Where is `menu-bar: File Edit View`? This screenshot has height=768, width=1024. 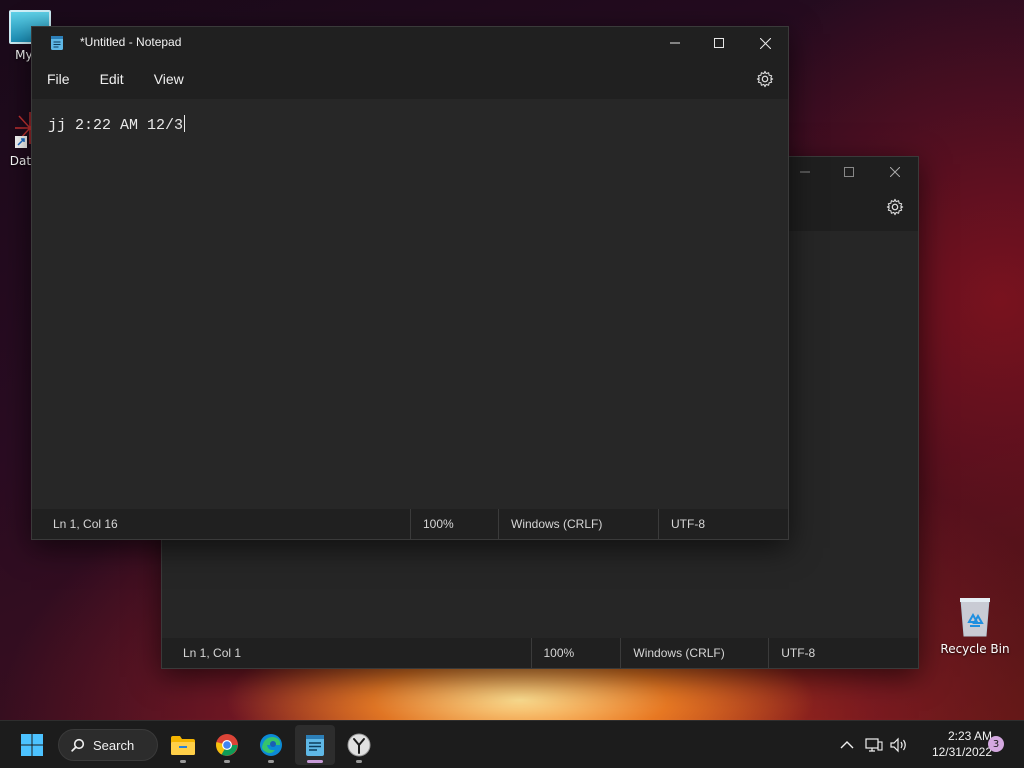 menu-bar: File Edit View is located at coordinates (410, 79).